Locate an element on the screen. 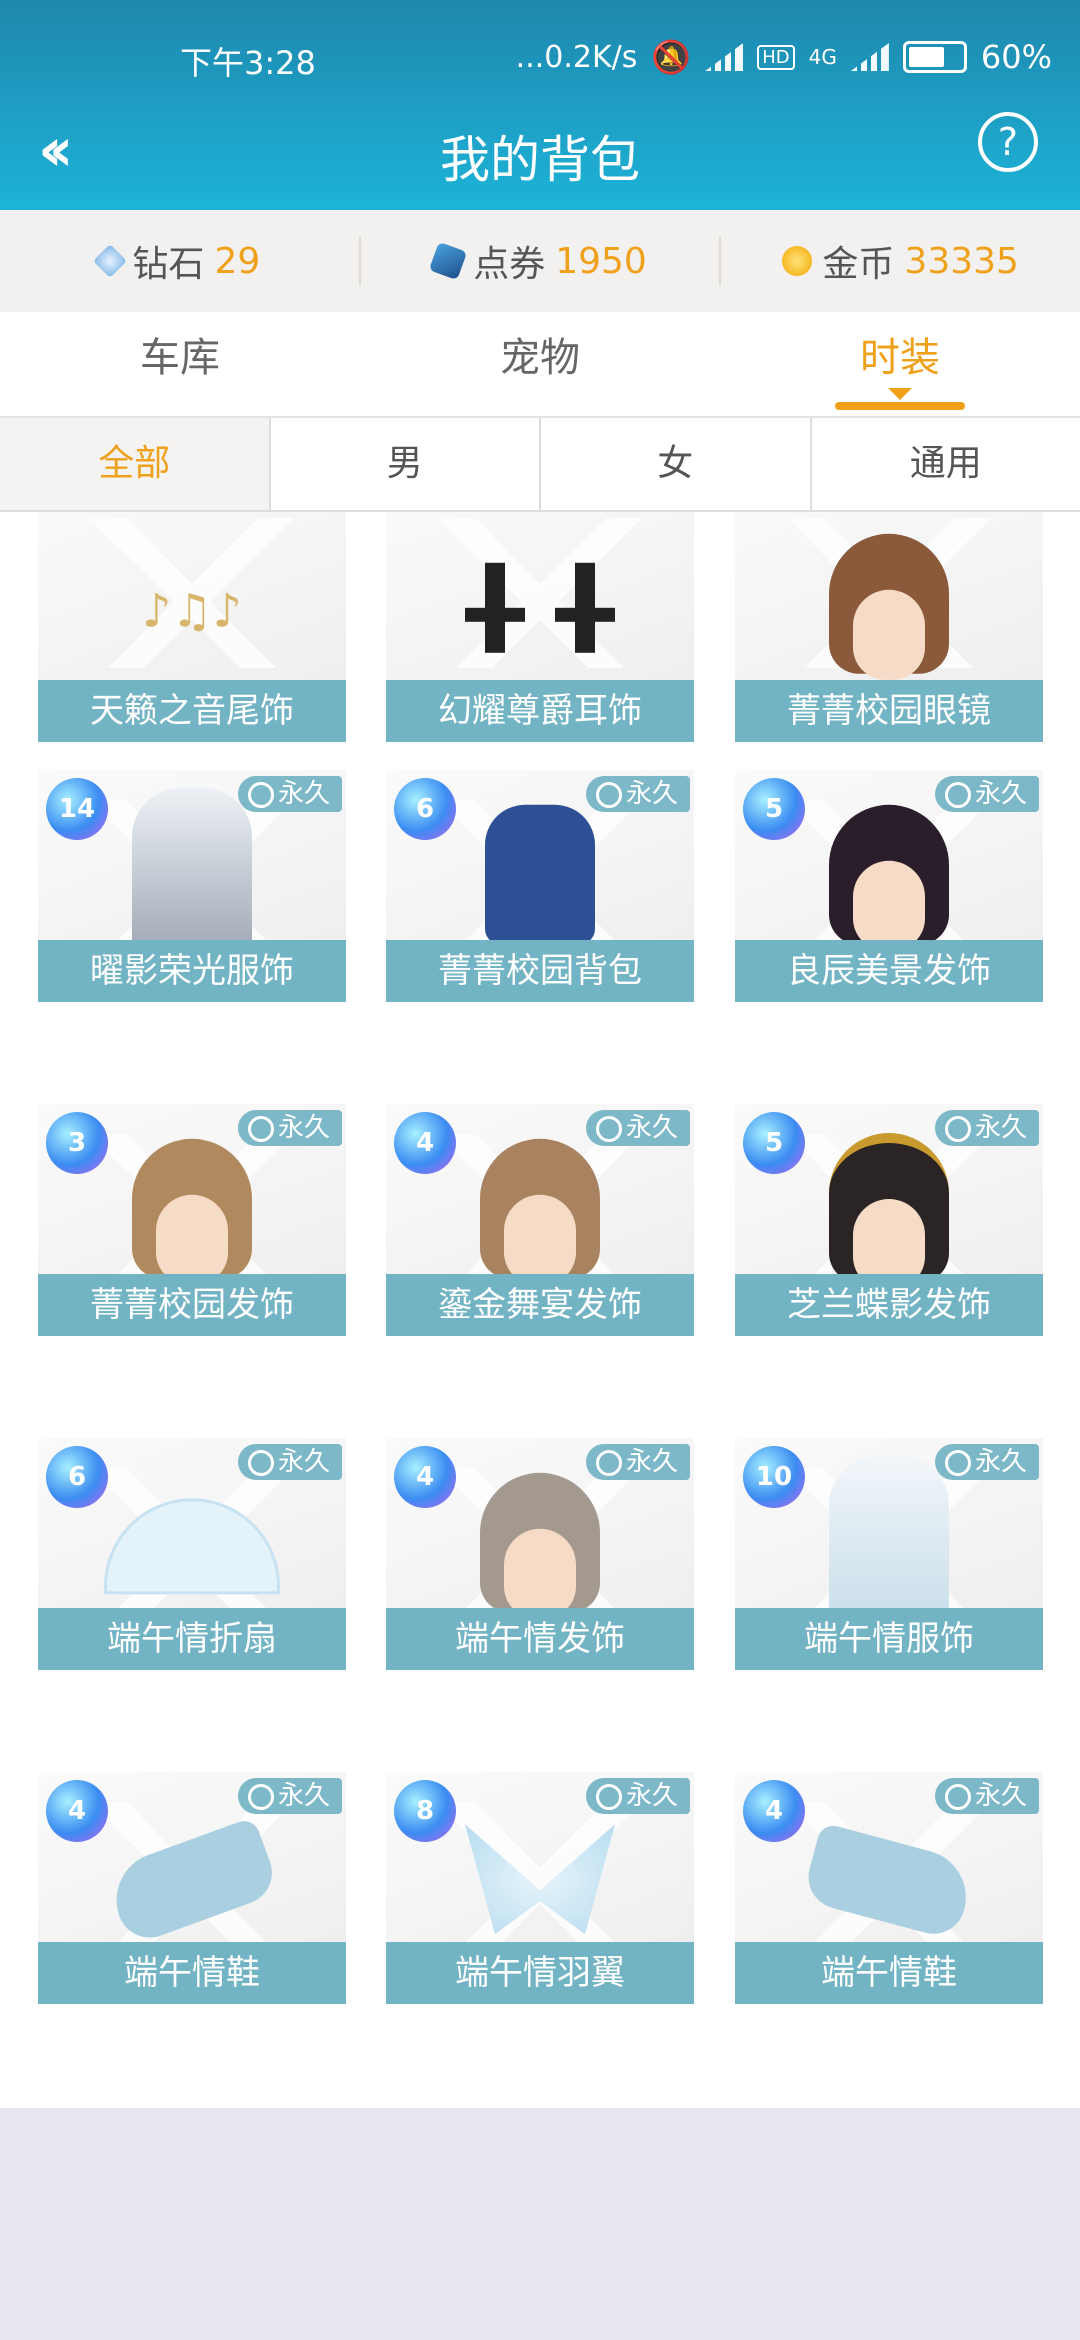 Image resolution: width=1080 pixels, height=2340 pixels. active-tab-indicator is located at coordinates (900, 399).